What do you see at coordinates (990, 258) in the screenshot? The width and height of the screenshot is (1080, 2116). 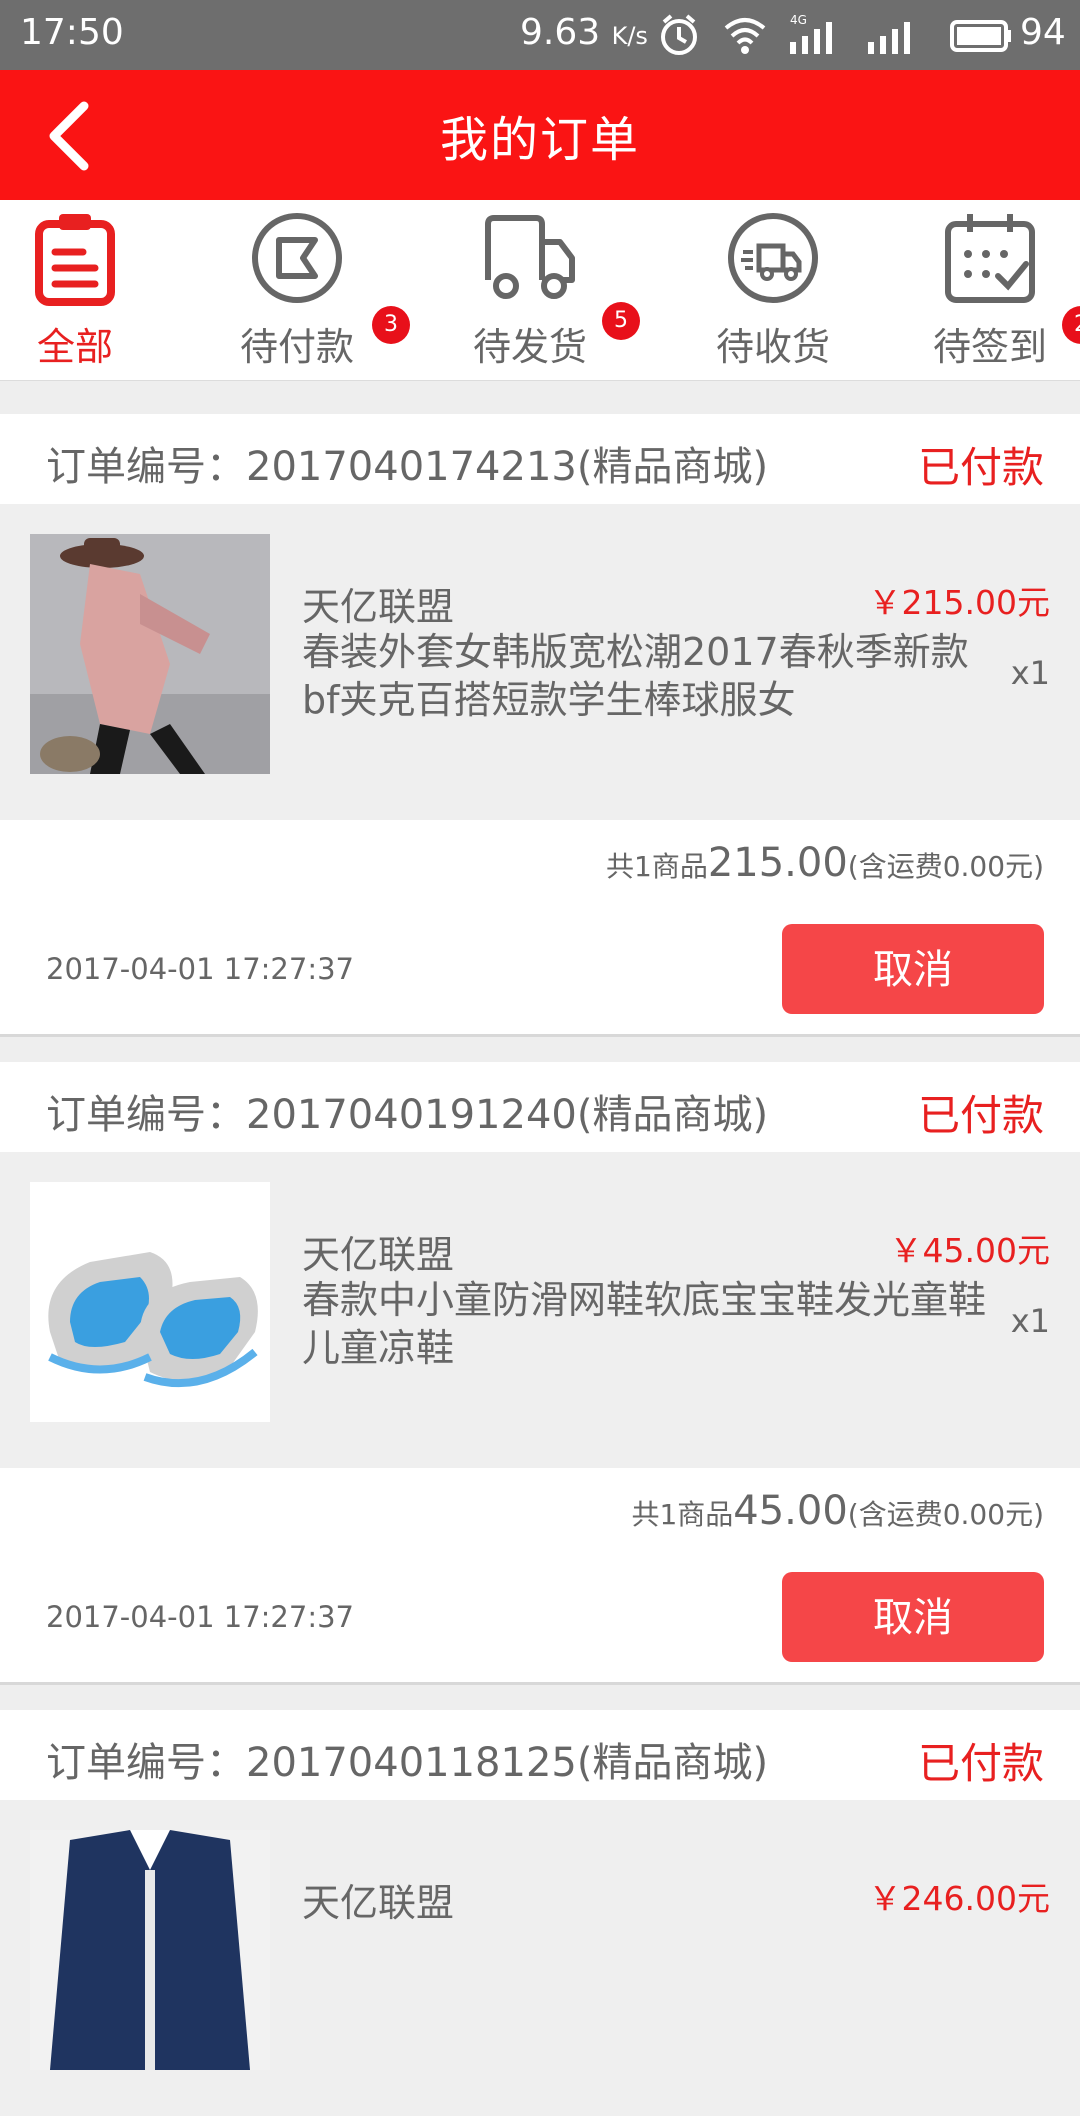 I see `calendar-check-icon` at bounding box center [990, 258].